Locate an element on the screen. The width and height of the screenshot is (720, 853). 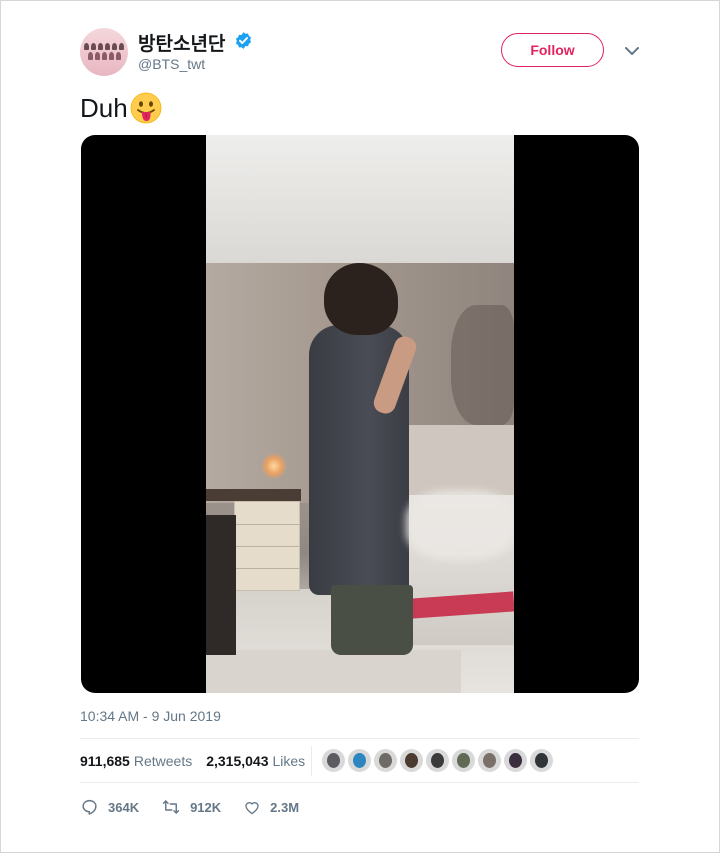
retweets-count: 911,685 is located at coordinates (105, 761).